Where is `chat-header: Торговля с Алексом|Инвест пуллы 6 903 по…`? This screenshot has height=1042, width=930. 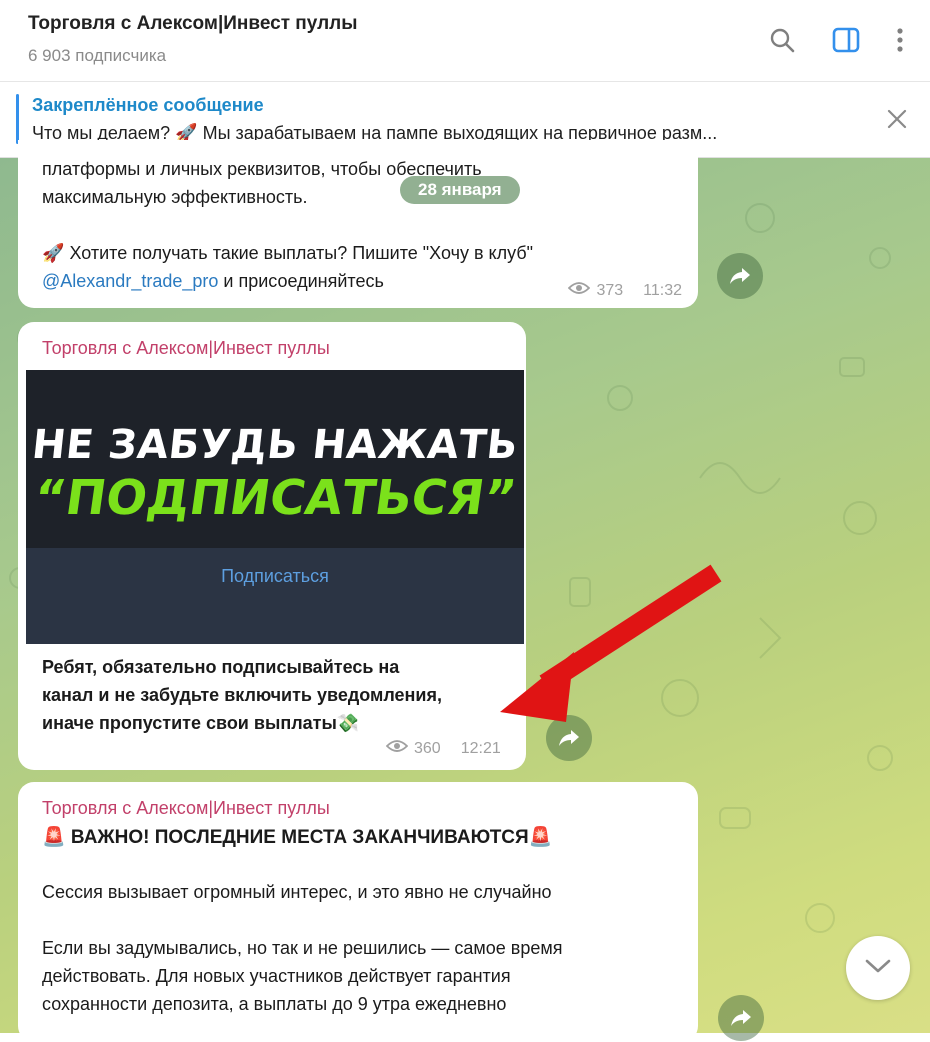 chat-header: Торговля с Алексом|Инвест пуллы 6 903 по… is located at coordinates (465, 41).